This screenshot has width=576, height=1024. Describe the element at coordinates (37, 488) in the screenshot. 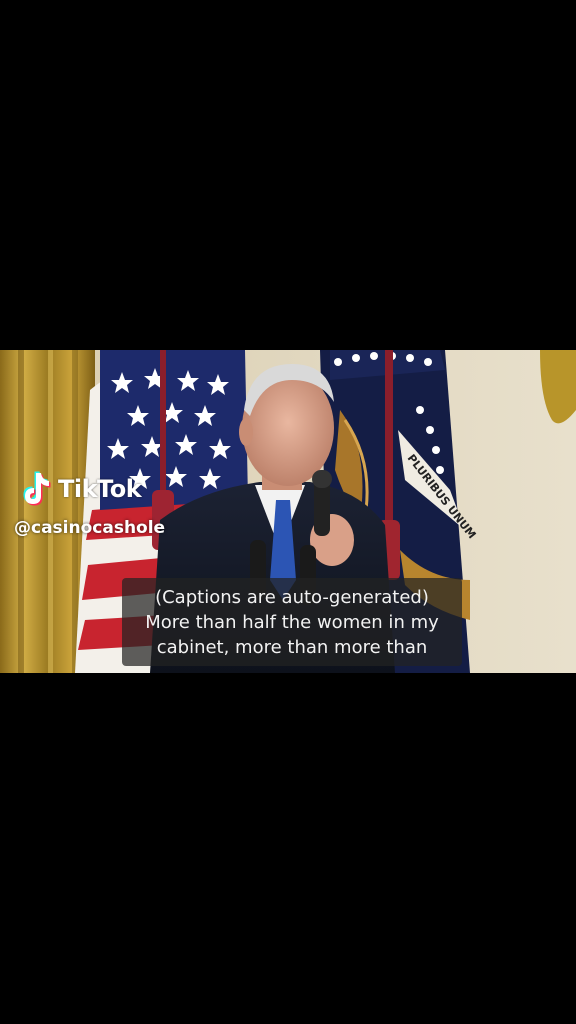

I see `tiktok-note-icon` at that location.